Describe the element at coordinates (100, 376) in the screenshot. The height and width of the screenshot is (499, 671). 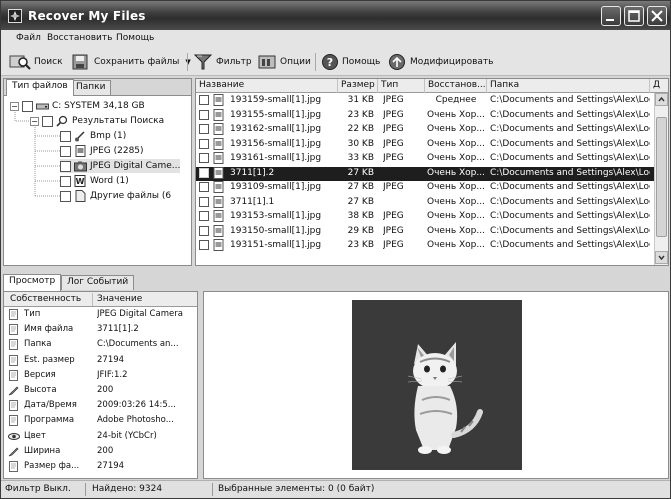
I see `property-row: Версия JFIF:1.2` at that location.